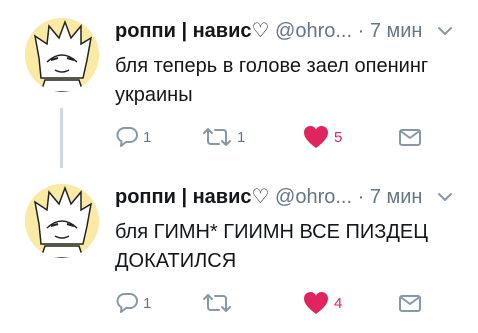  What do you see at coordinates (61, 138) in the screenshot?
I see `thread-connector` at bounding box center [61, 138].